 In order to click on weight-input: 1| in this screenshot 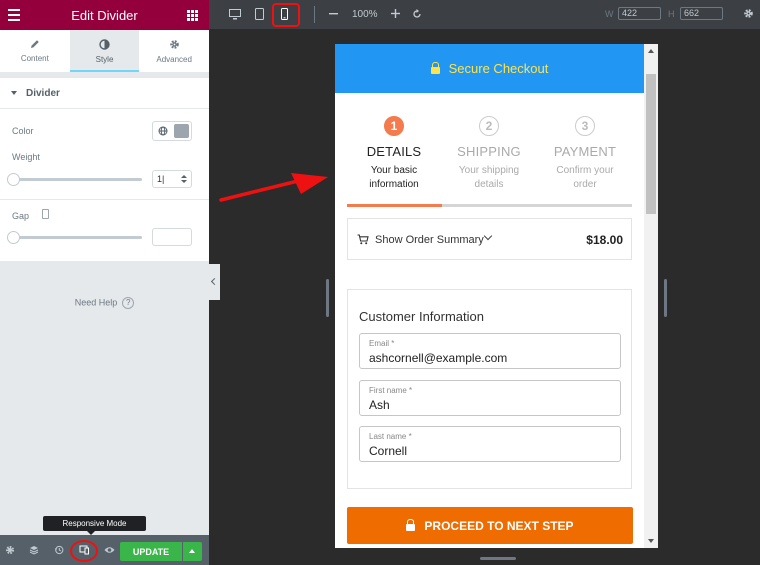, I will do `click(172, 179)`.